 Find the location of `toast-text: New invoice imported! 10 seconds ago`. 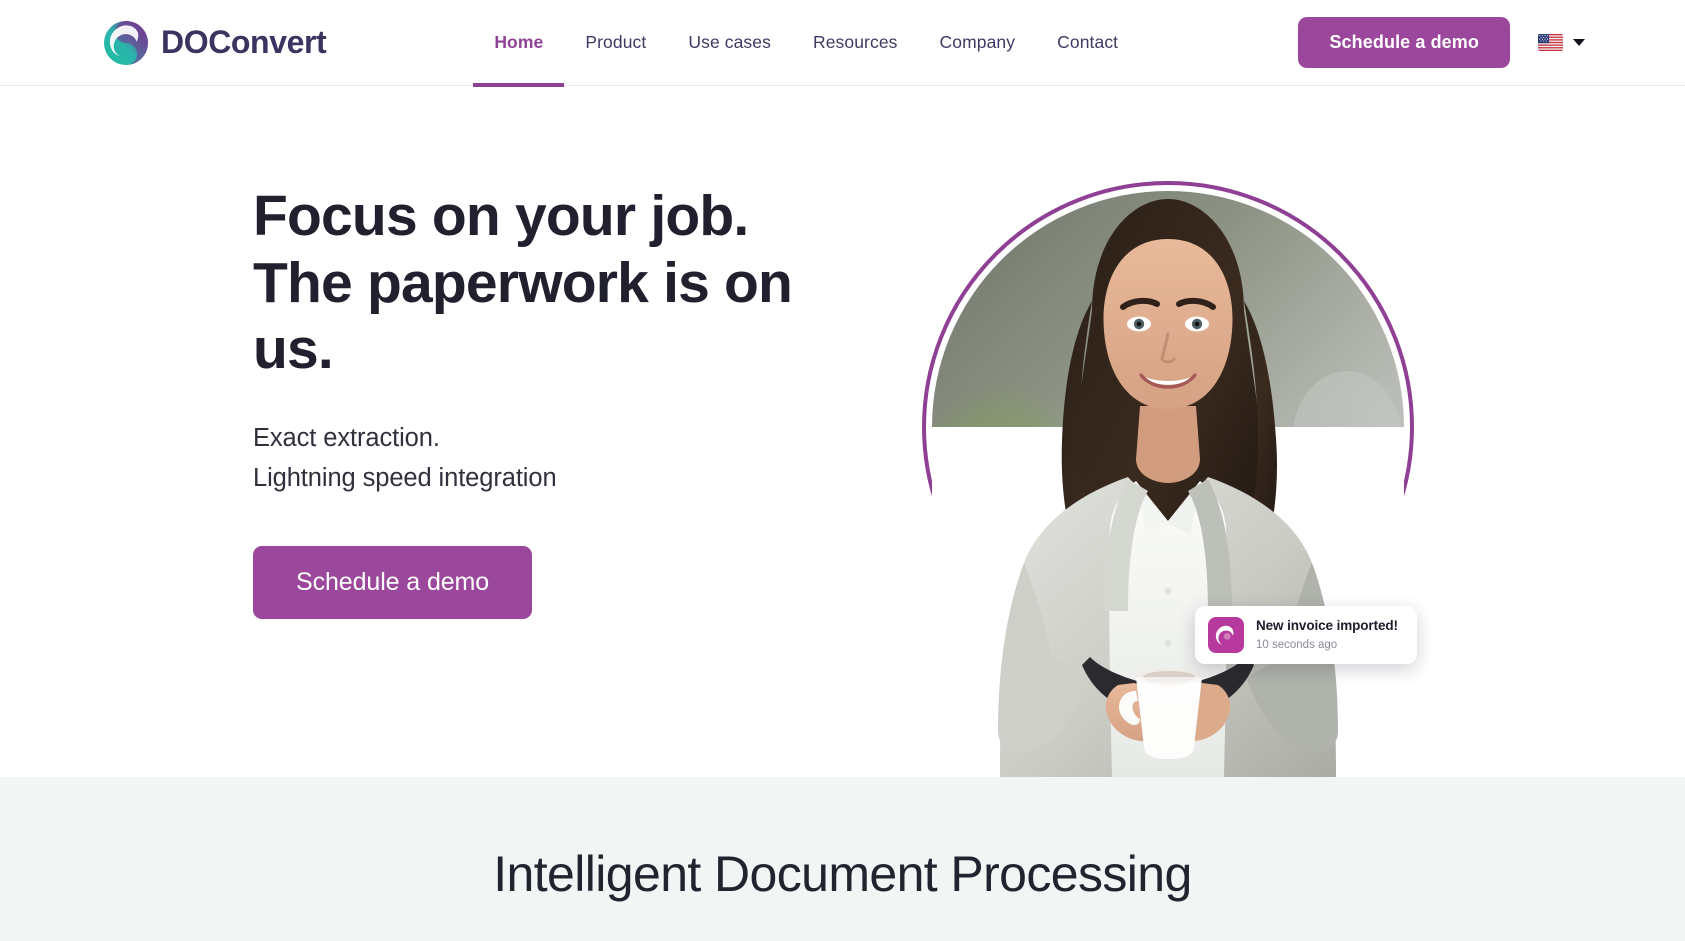

toast-text: New invoice imported! 10 seconds ago is located at coordinates (1330, 635).